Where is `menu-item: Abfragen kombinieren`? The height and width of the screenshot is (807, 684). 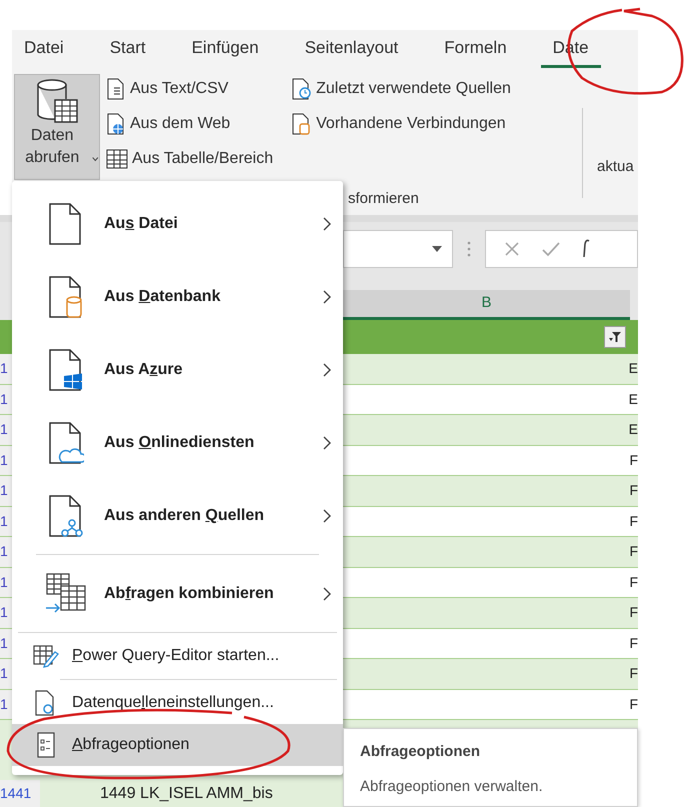
menu-item: Abfragen kombinieren is located at coordinates (177, 593).